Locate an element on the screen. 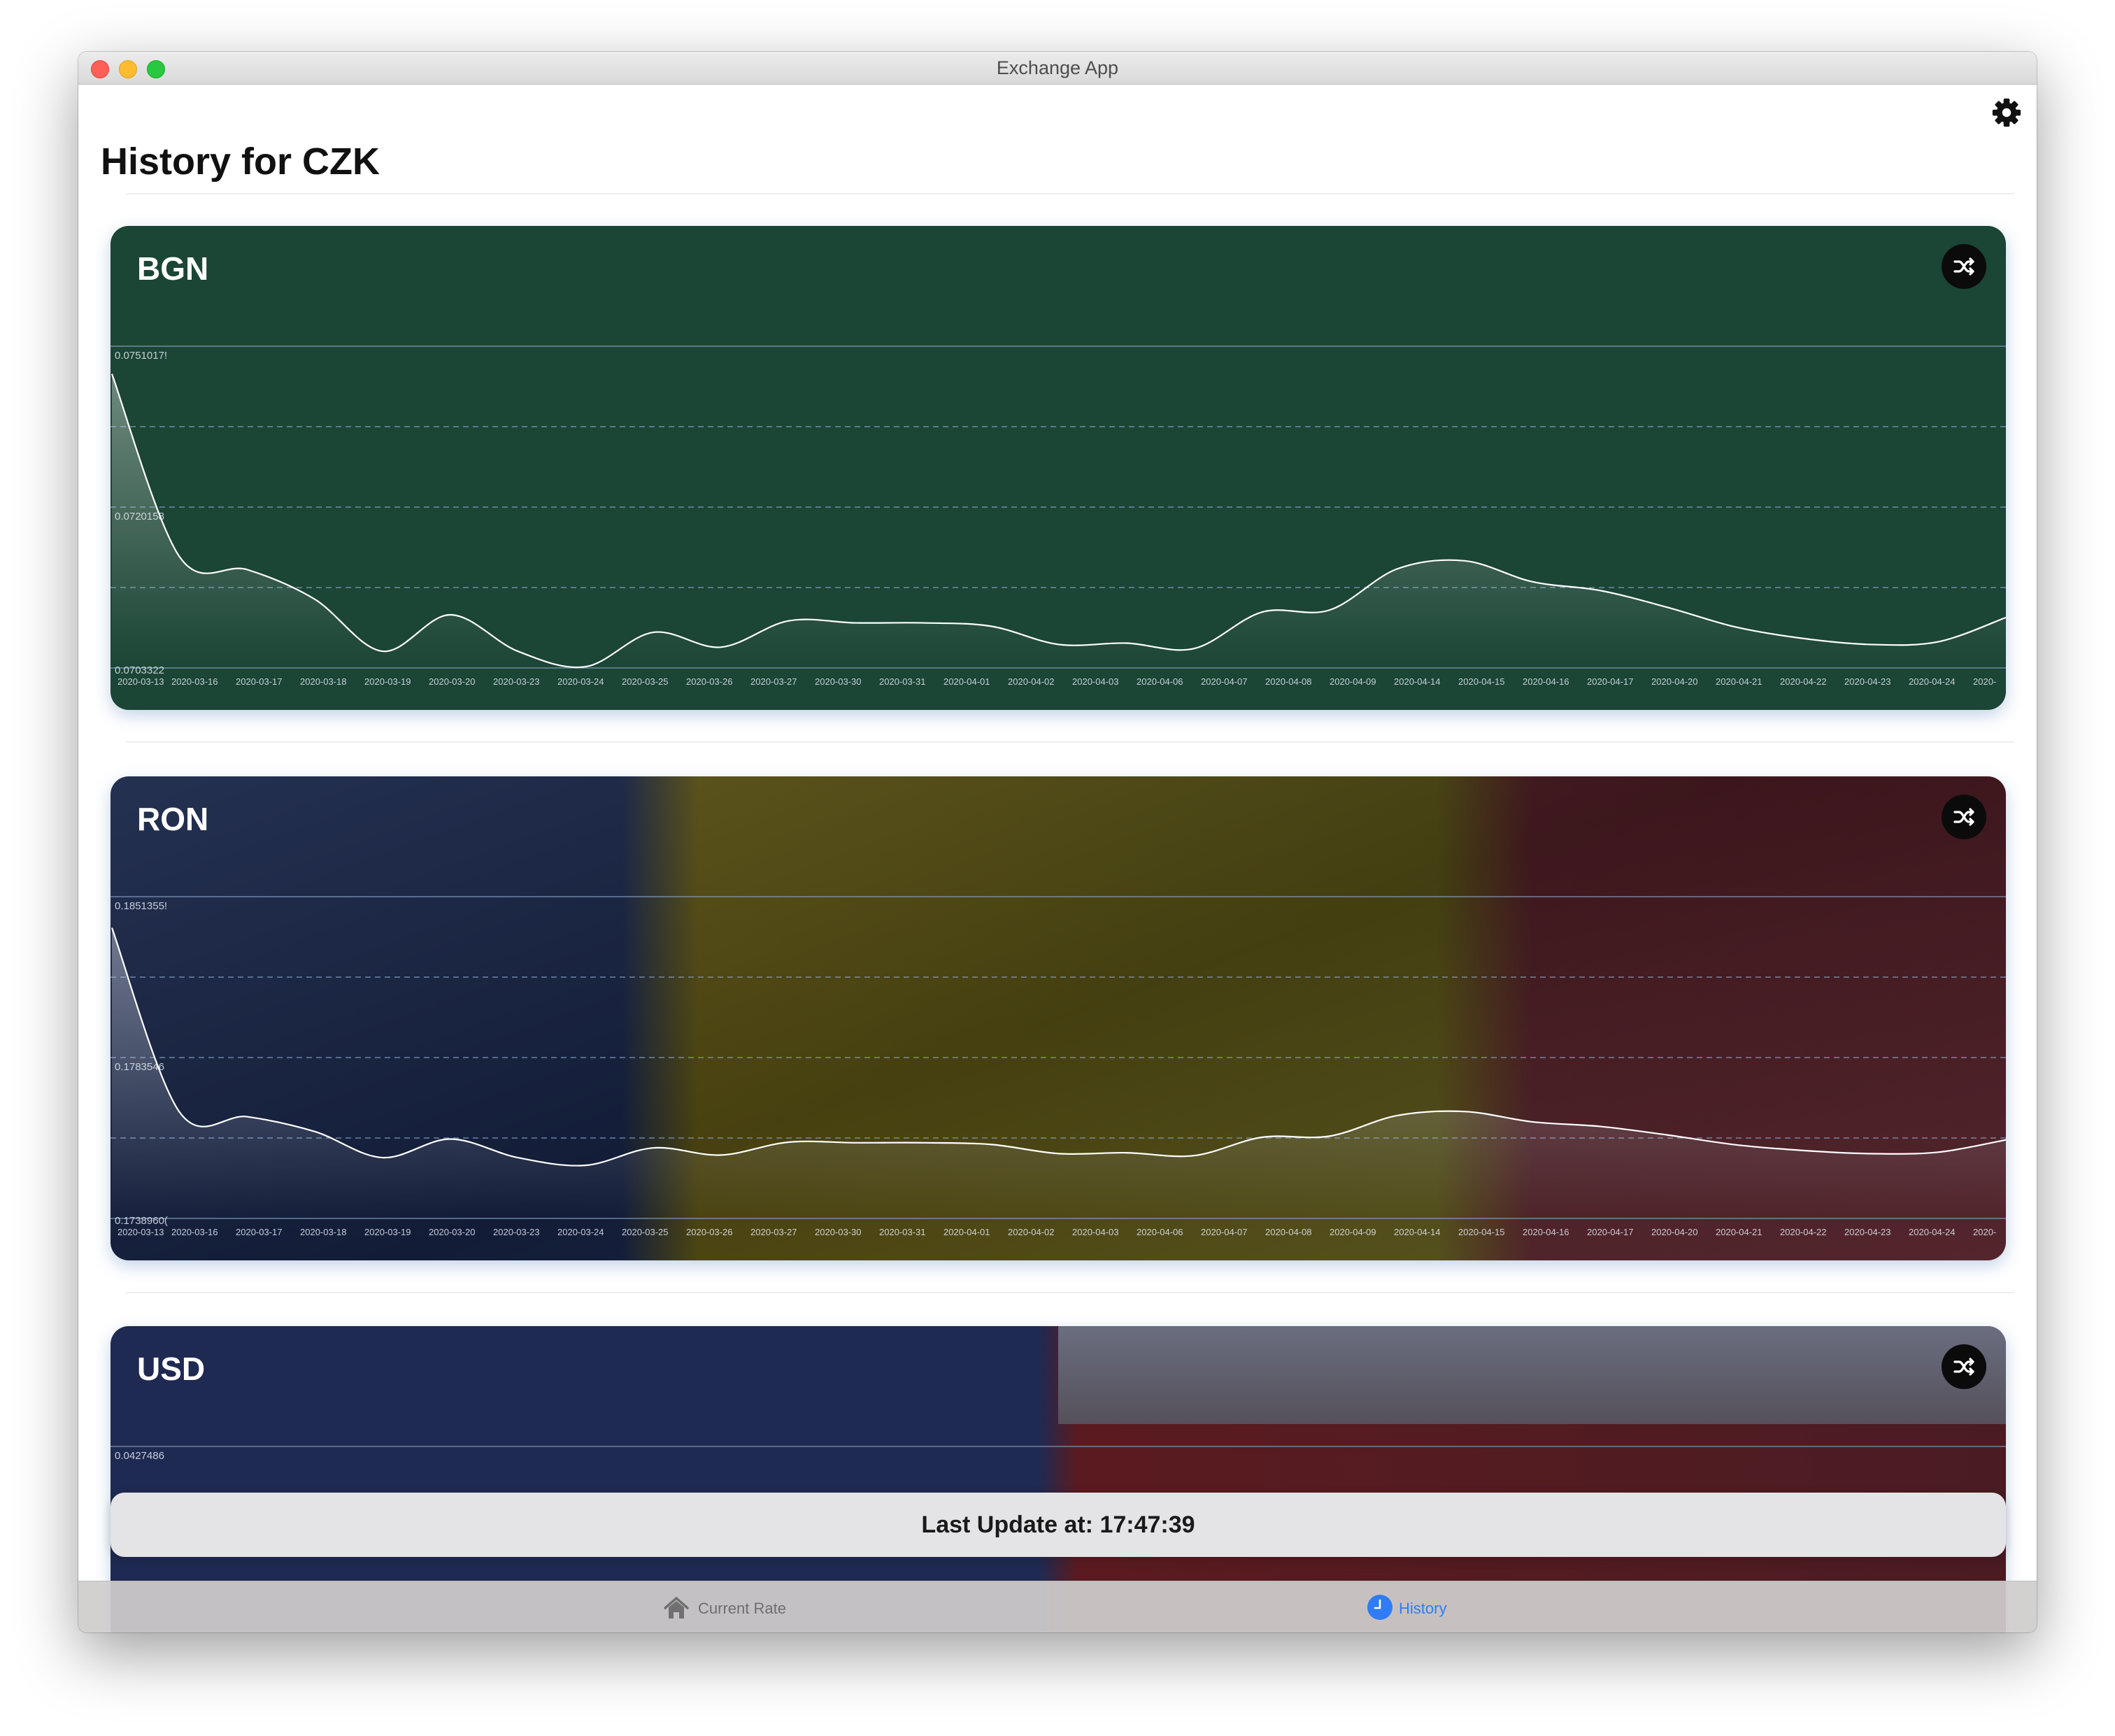 Image resolution: width=2115 pixels, height=1736 pixels. y-tick-label: 0.0751017! is located at coordinates (141, 356).